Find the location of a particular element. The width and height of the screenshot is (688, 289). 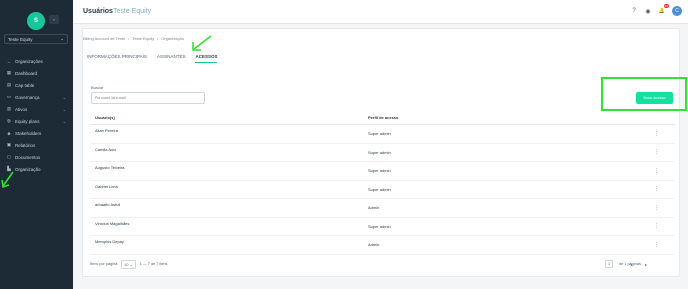

tab-acessos: ACESSOS is located at coordinates (206, 58).